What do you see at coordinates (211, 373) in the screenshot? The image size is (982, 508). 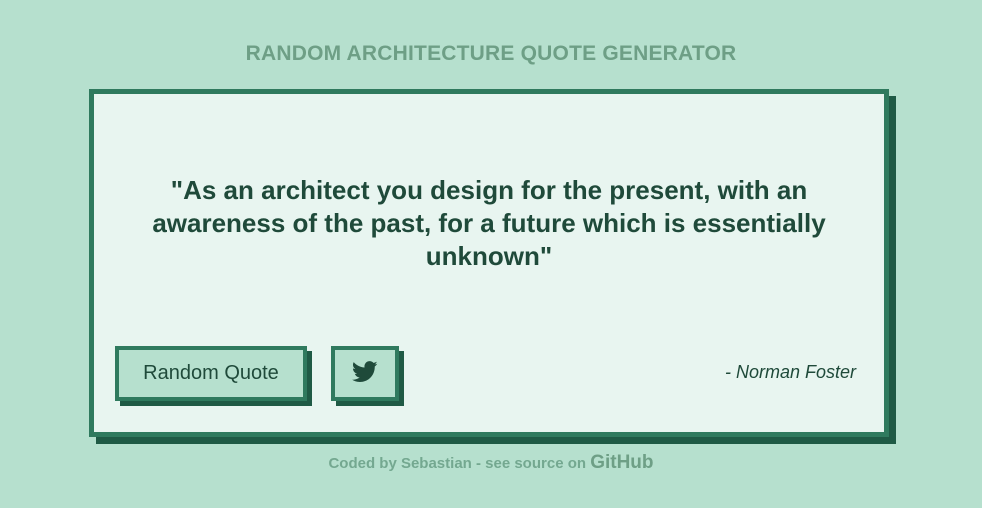 I see `random-quote-button: Random Quote` at bounding box center [211, 373].